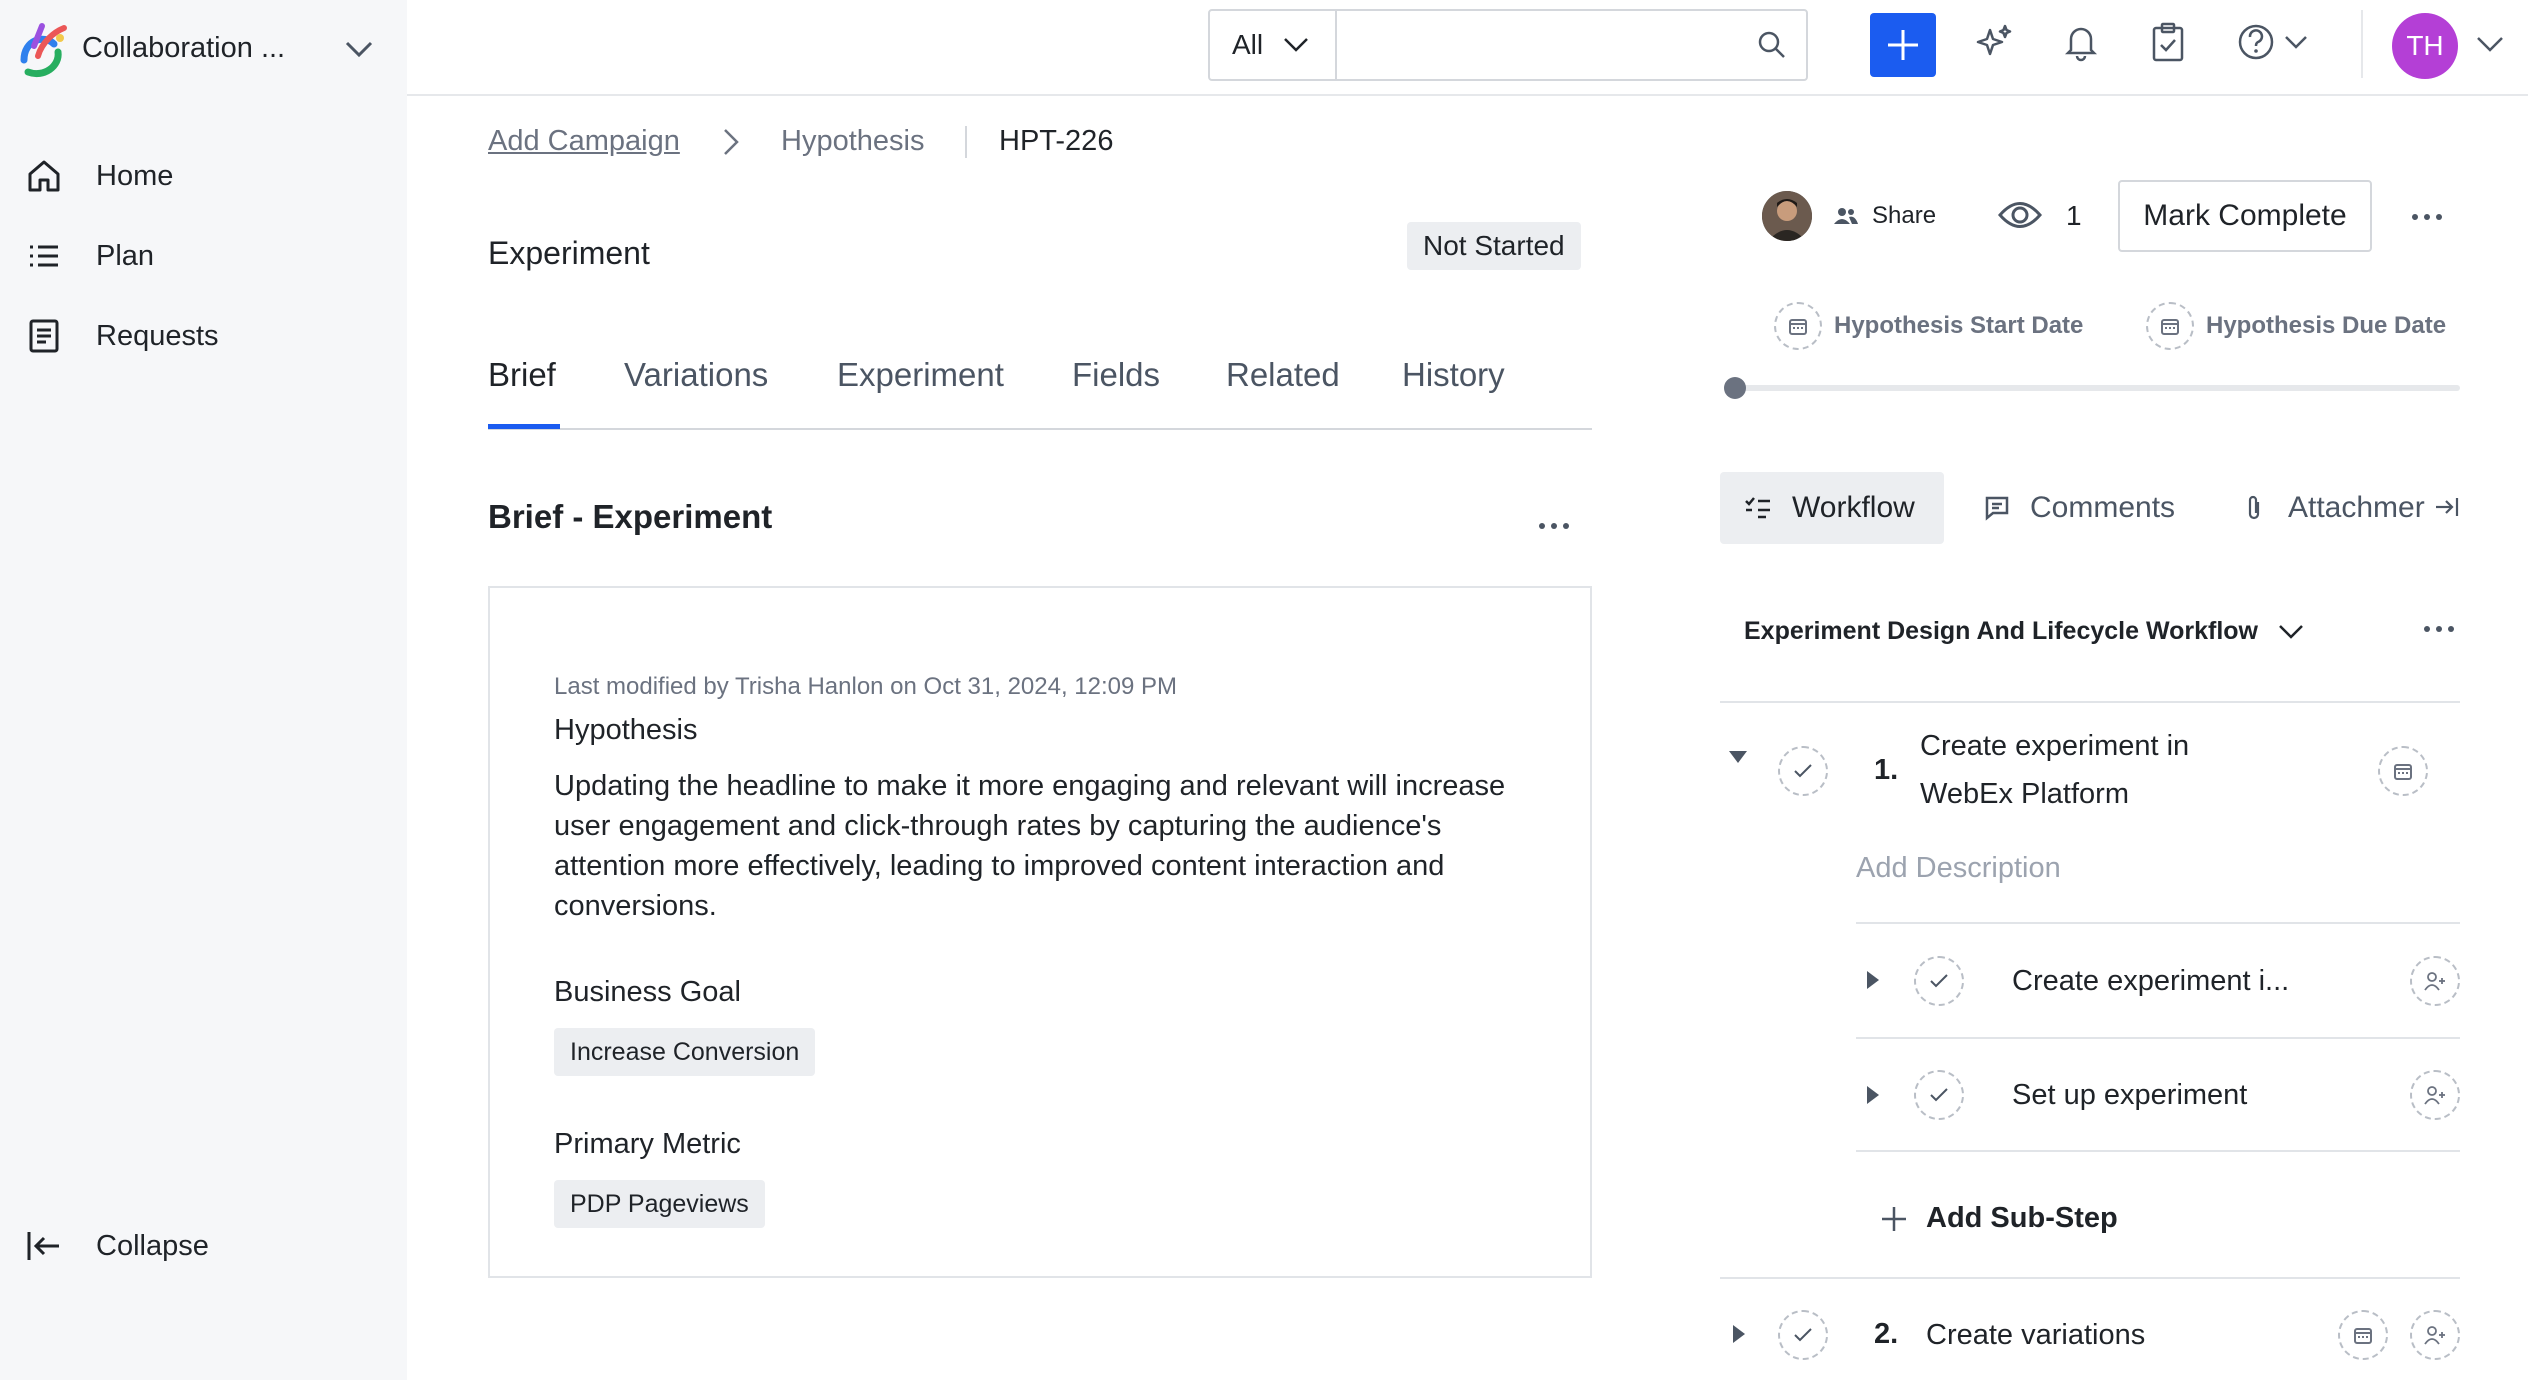 The height and width of the screenshot is (1380, 2528). Describe the element at coordinates (1994, 42) in the screenshot. I see `ai-sparkle-icon` at that location.